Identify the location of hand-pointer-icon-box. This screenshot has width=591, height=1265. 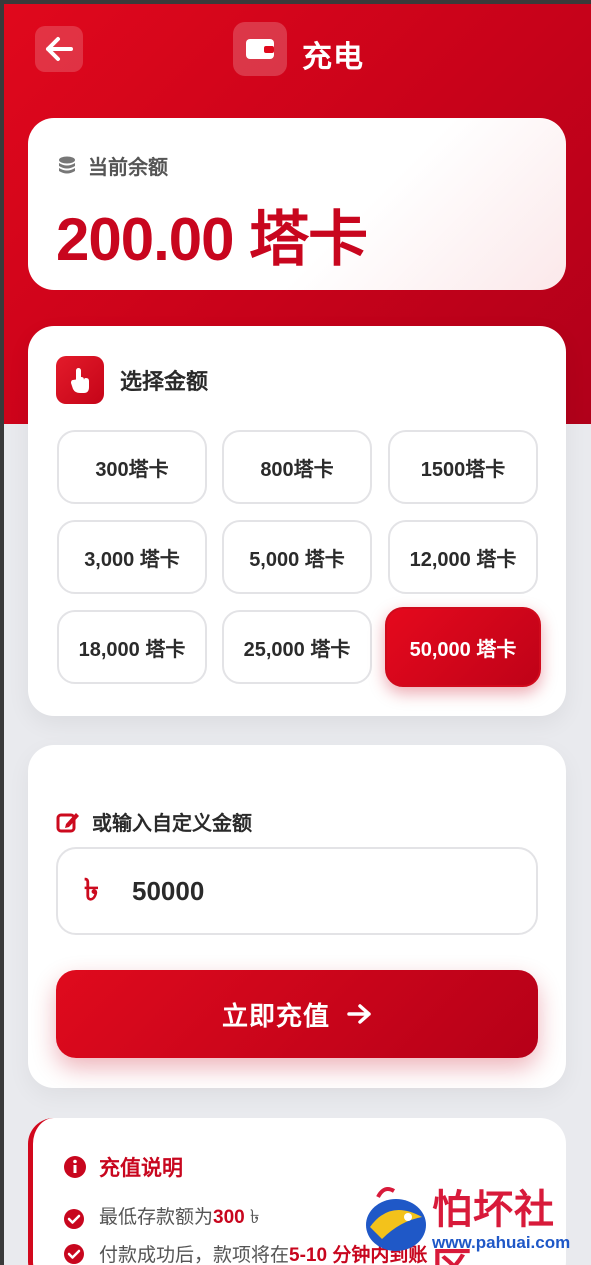
(80, 380).